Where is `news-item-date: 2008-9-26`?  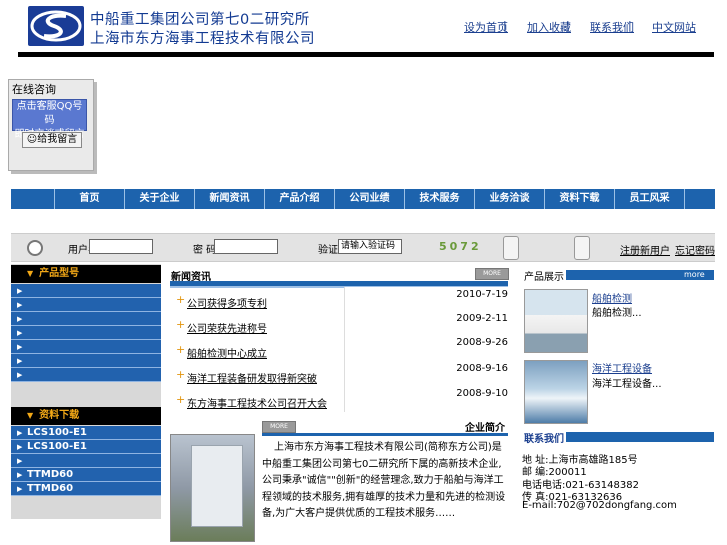
news-item-date: 2008-9-26 is located at coordinates (482, 342).